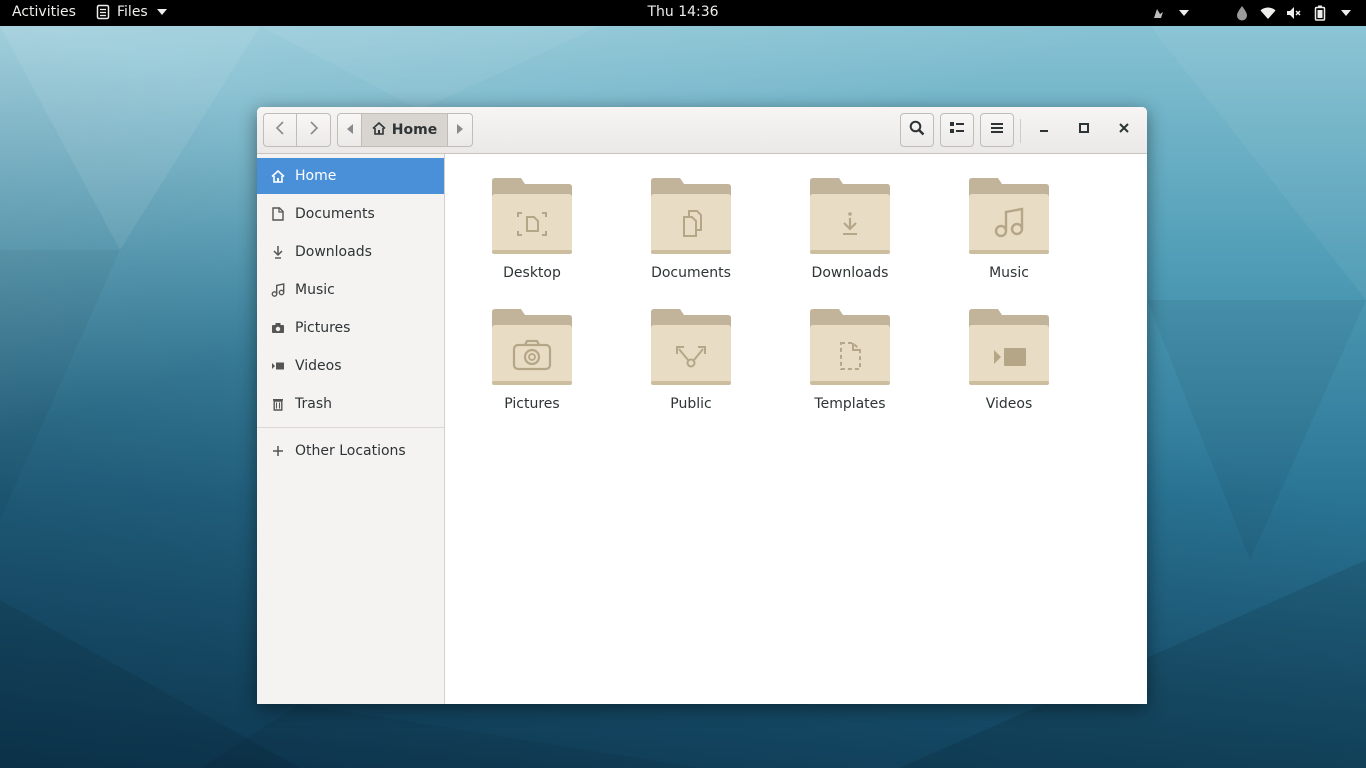  Describe the element at coordinates (44, 12) in the screenshot. I see `activities-button: Activities` at that location.